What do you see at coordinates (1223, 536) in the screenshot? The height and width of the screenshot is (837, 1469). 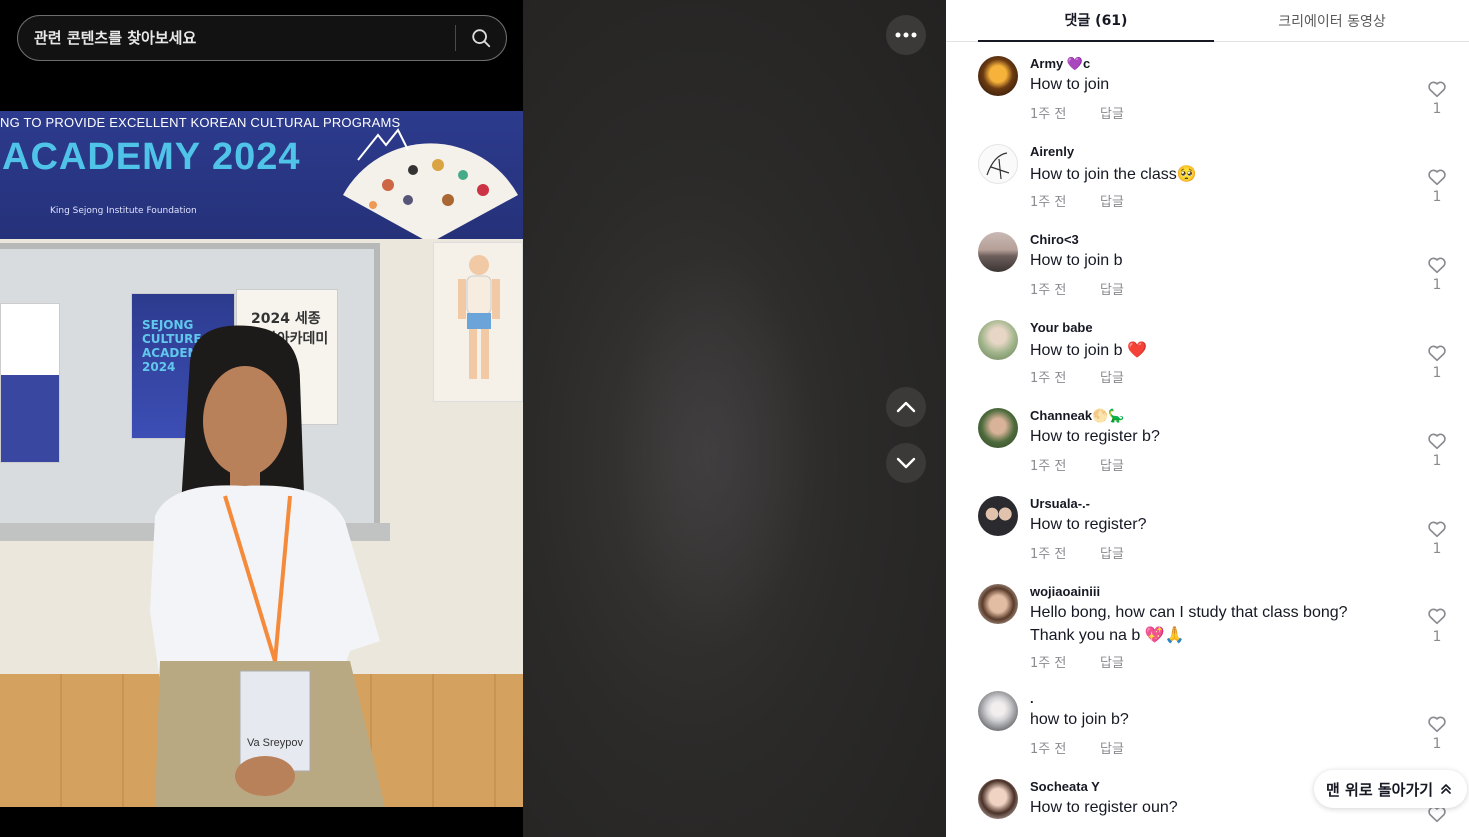 I see `comment-item: Ursuala-.- How to register? 1주 전 답글 1` at bounding box center [1223, 536].